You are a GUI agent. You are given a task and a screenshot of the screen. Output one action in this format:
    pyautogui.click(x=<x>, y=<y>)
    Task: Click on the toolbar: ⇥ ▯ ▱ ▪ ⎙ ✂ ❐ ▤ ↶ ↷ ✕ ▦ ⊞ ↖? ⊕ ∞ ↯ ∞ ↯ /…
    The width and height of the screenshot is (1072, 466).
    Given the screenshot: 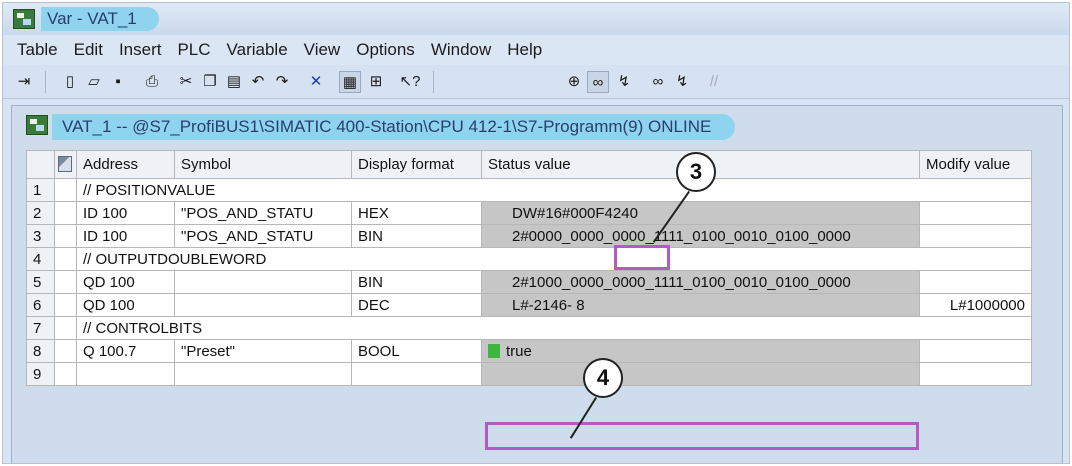 What is the action you would take?
    pyautogui.click(x=536, y=82)
    